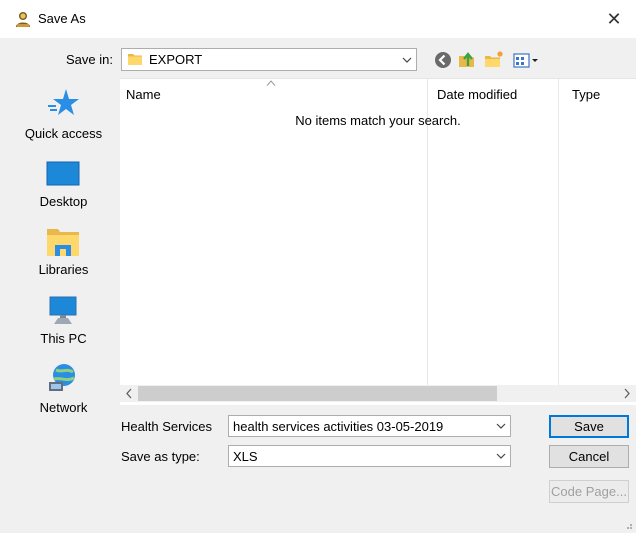  What do you see at coordinates (143, 94) in the screenshot?
I see `column-header-name: Name` at bounding box center [143, 94].